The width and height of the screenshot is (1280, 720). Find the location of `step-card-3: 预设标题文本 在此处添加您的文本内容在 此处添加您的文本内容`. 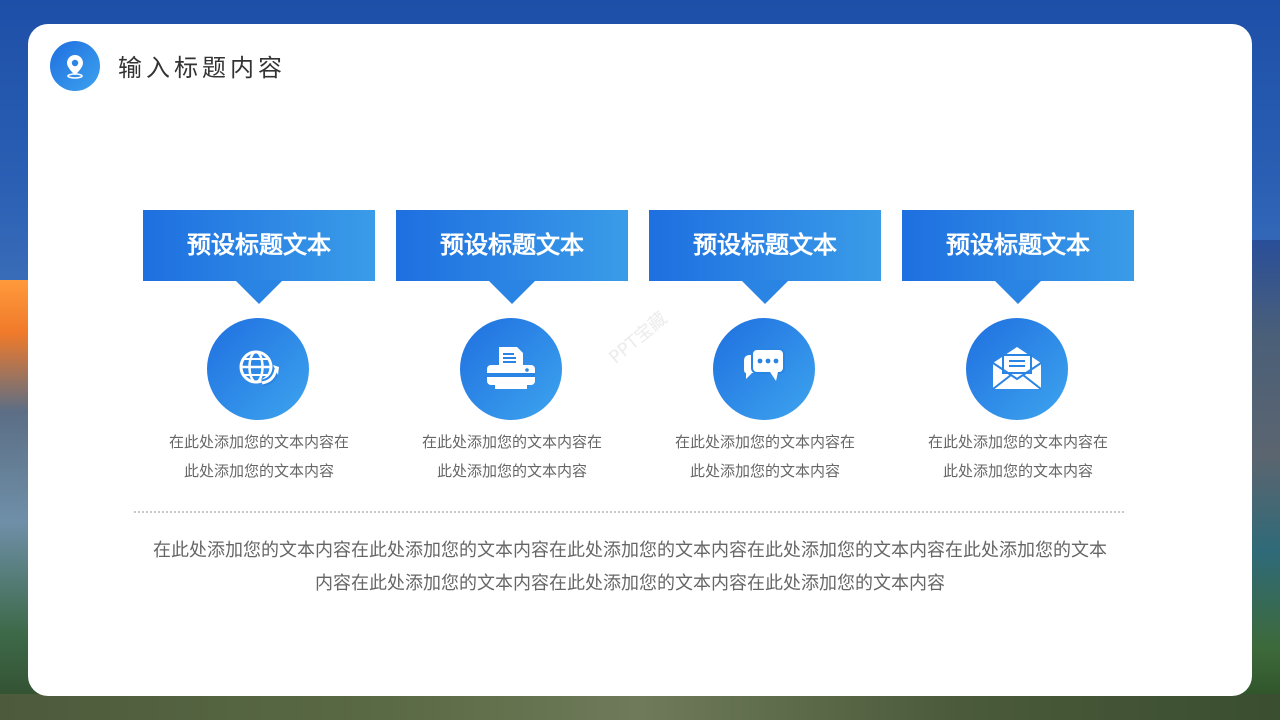

step-card-3: 预设标题文本 在此处添加您的文本内容在 此处添加您的文本内容 is located at coordinates (765, 346).